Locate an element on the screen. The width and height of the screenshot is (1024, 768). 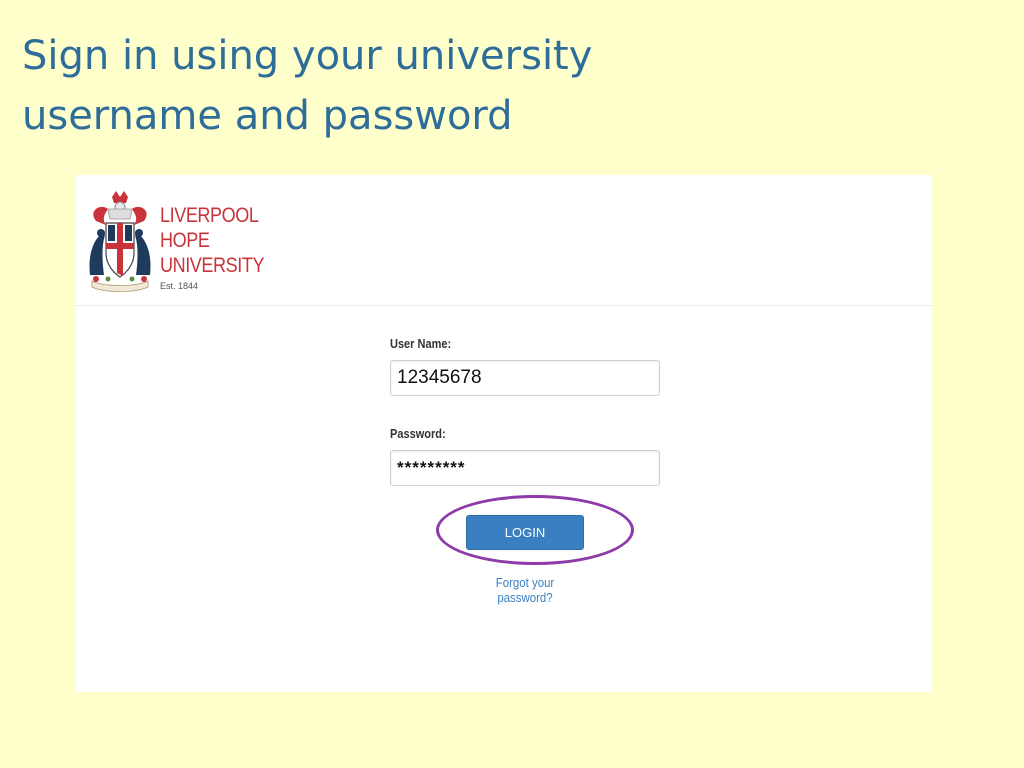
slide-title-line-2: username and password is located at coordinates (267, 116).